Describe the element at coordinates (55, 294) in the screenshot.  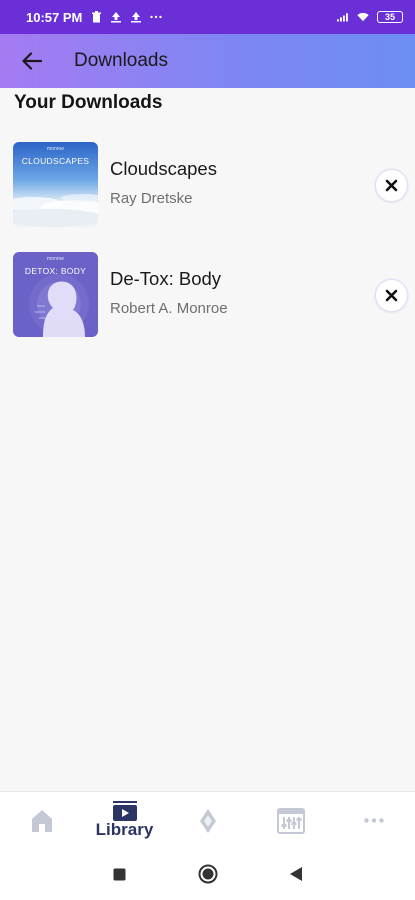
I see `cover-art: monroe DETOX: BODY` at that location.